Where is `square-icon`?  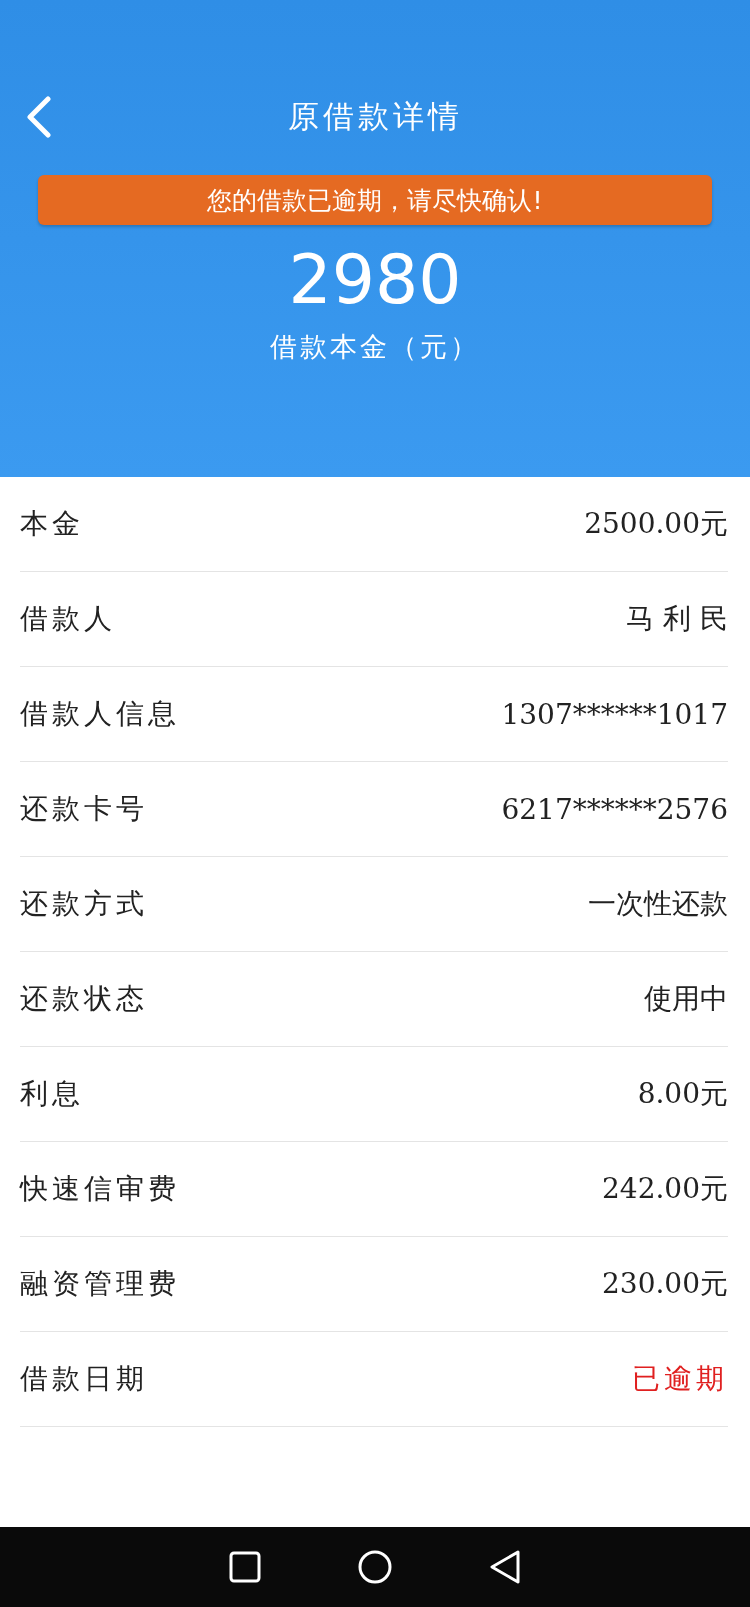
square-icon is located at coordinates (244, 1567).